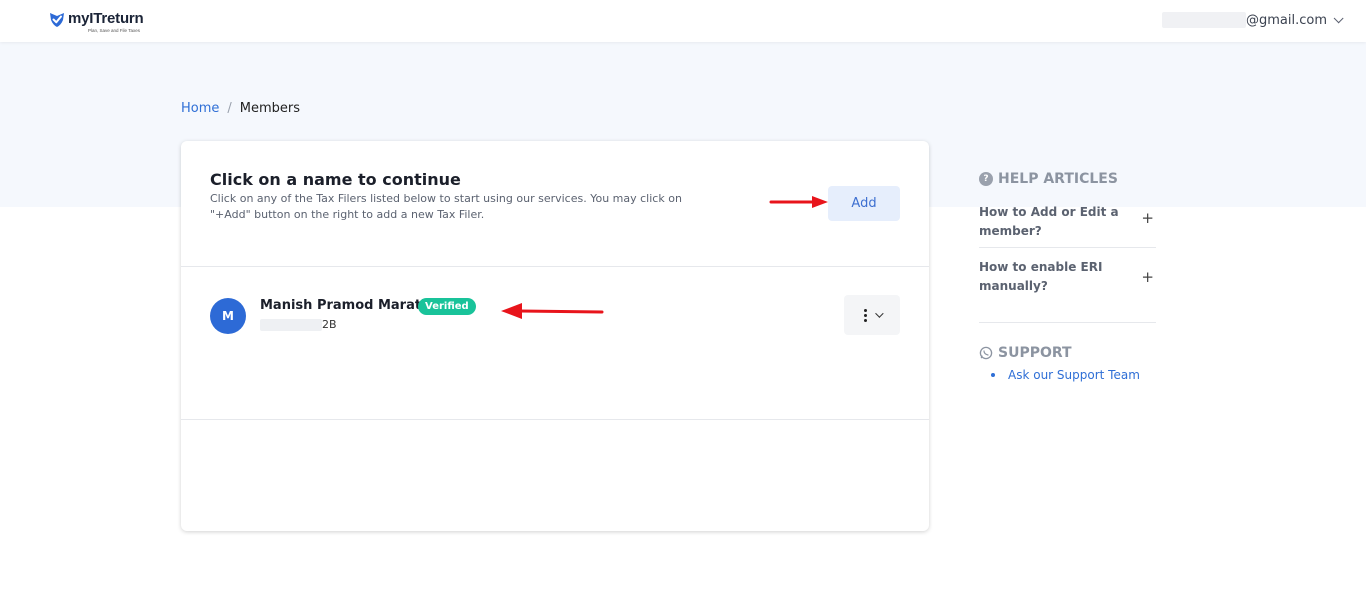  I want to click on logo-tagline: Plan, Save and File Taxes, so click(114, 30).